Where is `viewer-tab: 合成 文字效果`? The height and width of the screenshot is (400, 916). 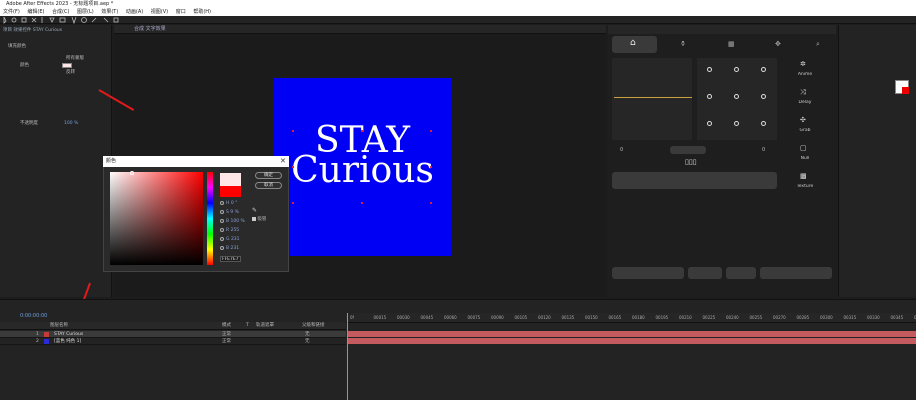 viewer-tab: 合成 文字效果 is located at coordinates (150, 29).